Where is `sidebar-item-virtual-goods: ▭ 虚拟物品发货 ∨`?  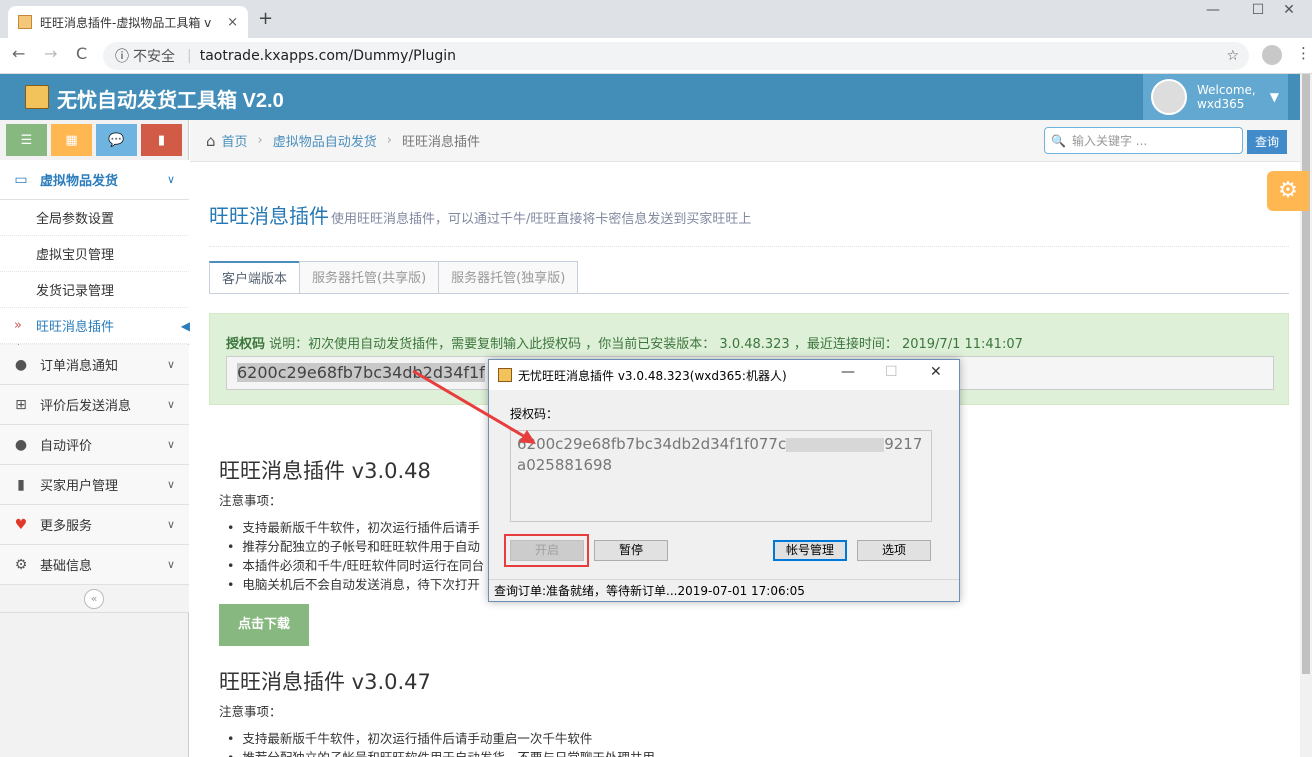 sidebar-item-virtual-goods: ▭ 虚拟物品发货 ∨ is located at coordinates (94, 180).